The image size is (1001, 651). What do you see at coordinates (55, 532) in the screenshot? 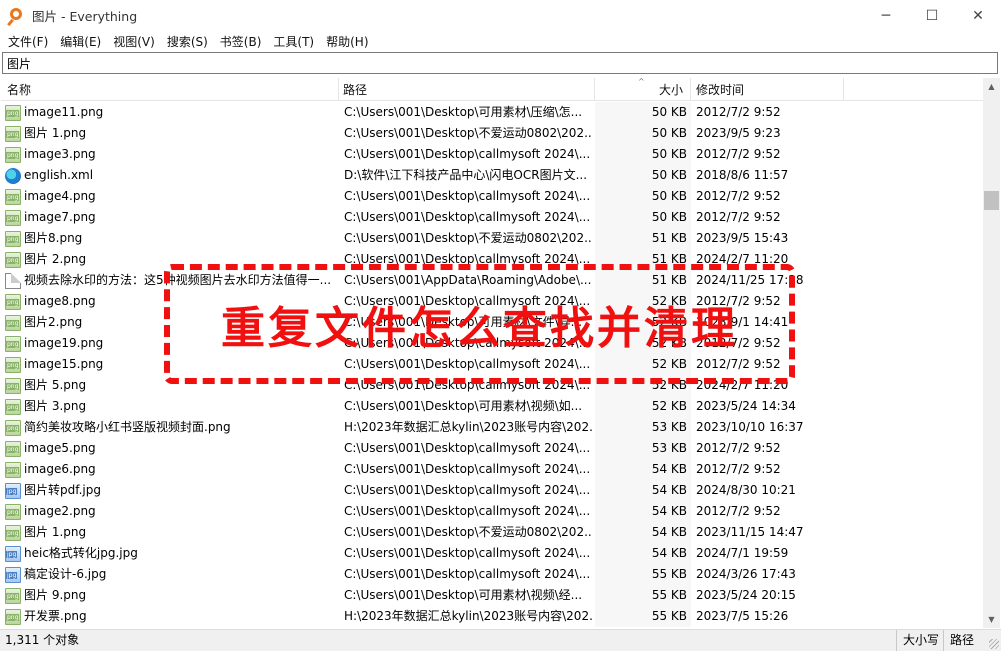
I see `file-name: 图片 1.png` at bounding box center [55, 532].